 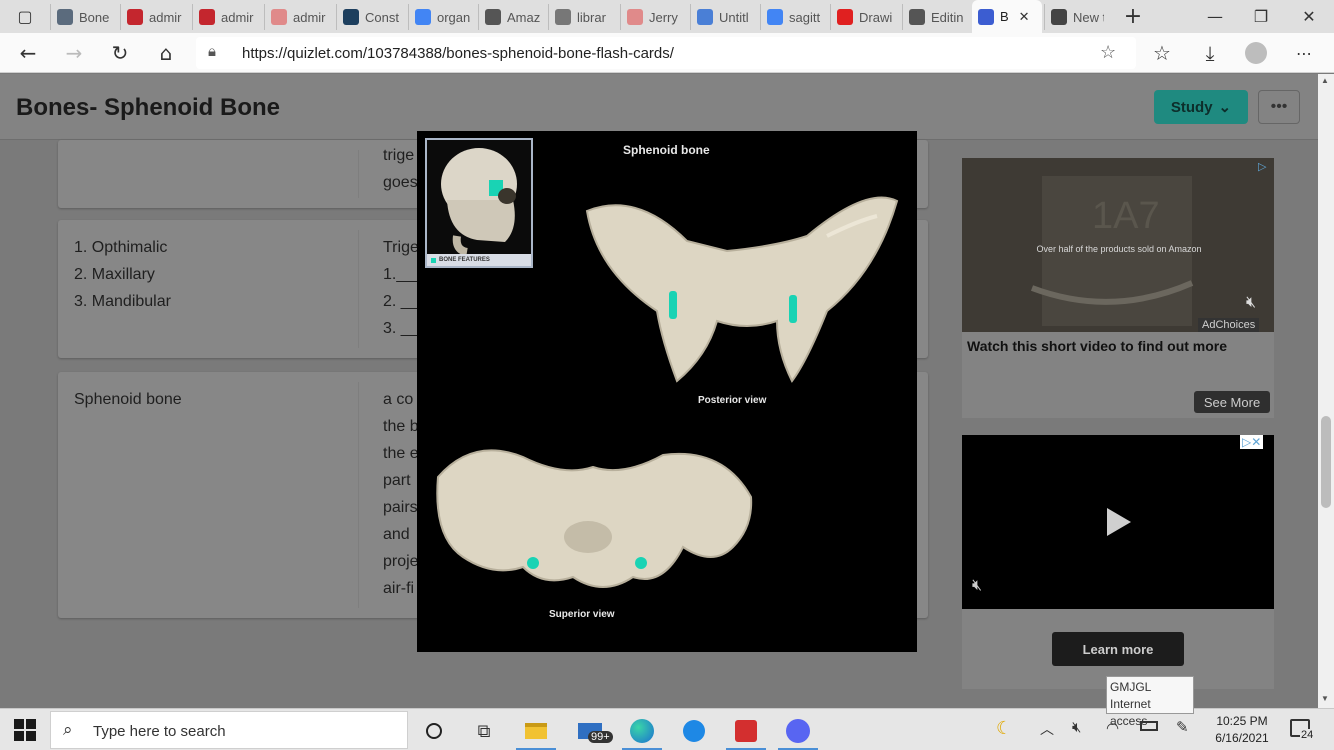 I want to click on browser-tab: librar, so click(x=583, y=17).